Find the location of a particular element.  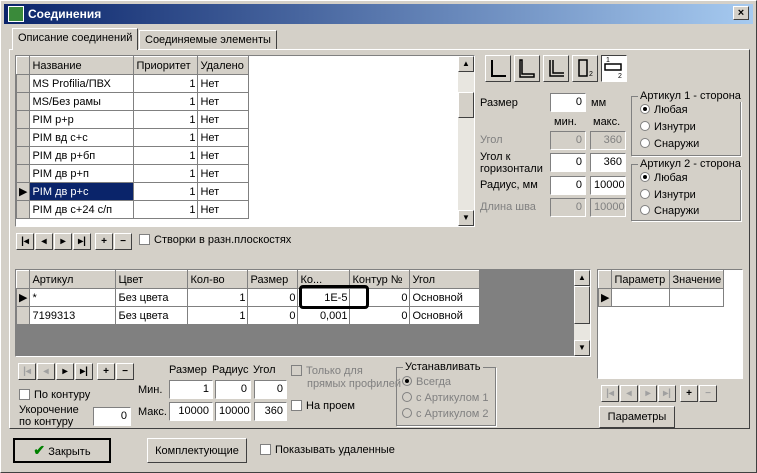

size-field: 0 is located at coordinates (568, 102).